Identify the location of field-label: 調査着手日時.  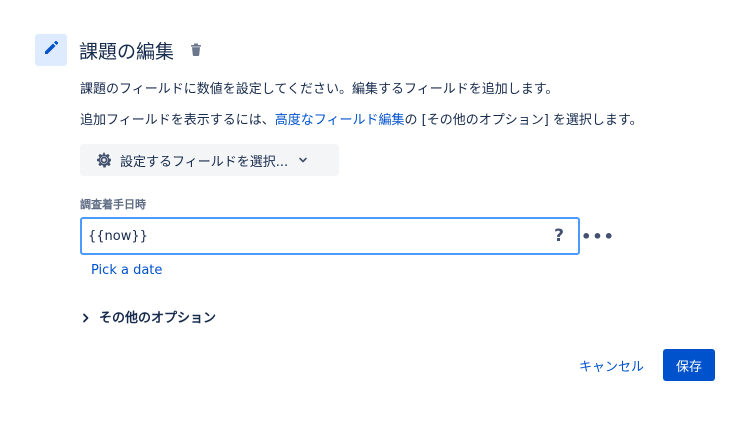
(113, 204).